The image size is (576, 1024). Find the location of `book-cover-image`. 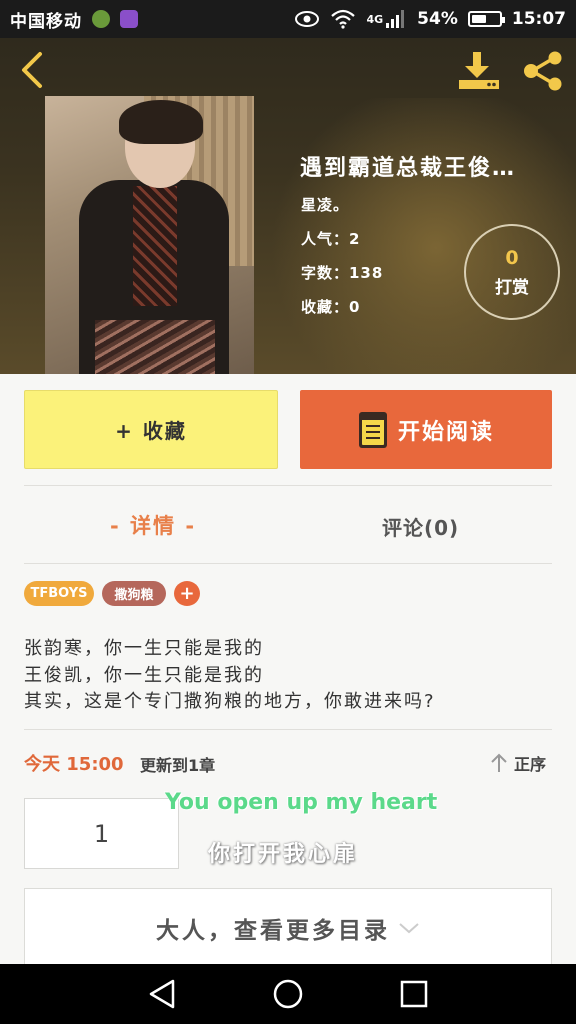

book-cover-image is located at coordinates (149, 235).